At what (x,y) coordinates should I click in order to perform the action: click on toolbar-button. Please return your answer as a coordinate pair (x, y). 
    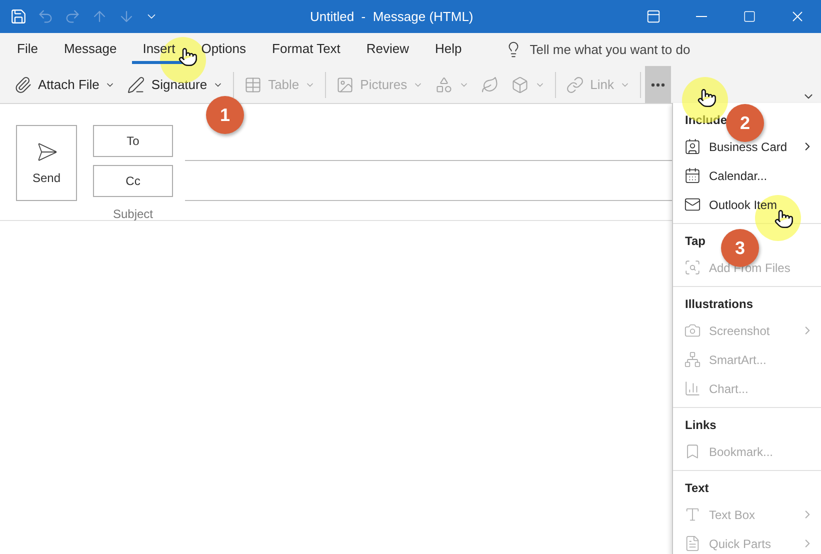
    Looking at the image, I should click on (657, 84).